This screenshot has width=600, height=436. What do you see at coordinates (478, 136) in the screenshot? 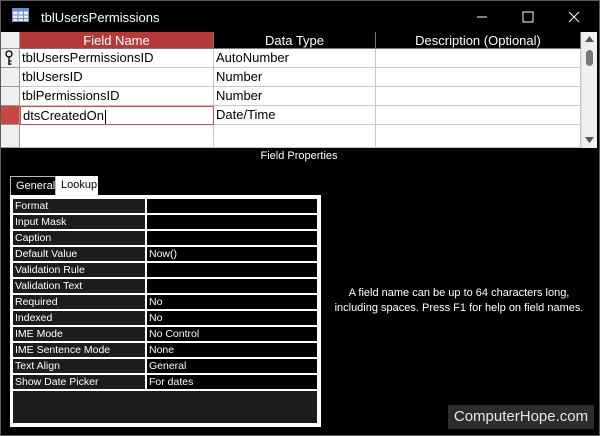
I see `description-cell-empty` at bounding box center [478, 136].